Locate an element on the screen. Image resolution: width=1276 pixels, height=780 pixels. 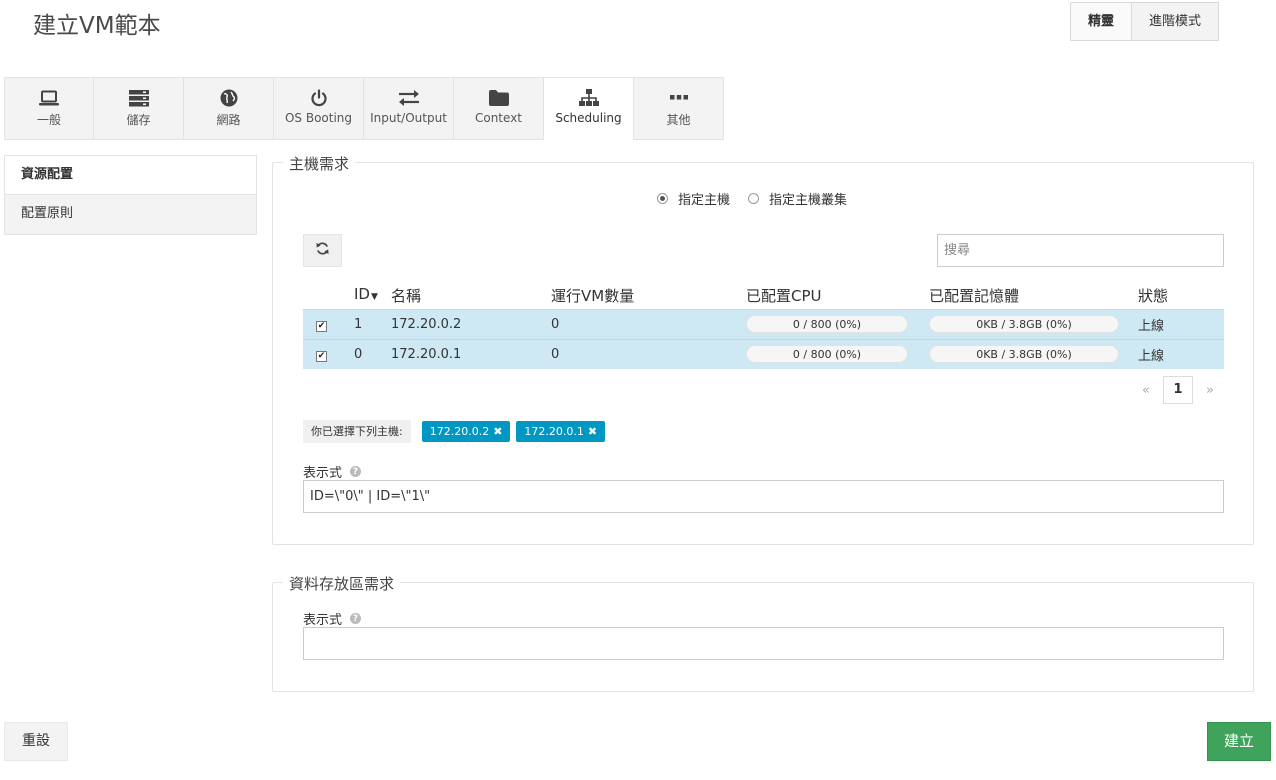
header-status: 狀態 is located at coordinates (1181, 296).